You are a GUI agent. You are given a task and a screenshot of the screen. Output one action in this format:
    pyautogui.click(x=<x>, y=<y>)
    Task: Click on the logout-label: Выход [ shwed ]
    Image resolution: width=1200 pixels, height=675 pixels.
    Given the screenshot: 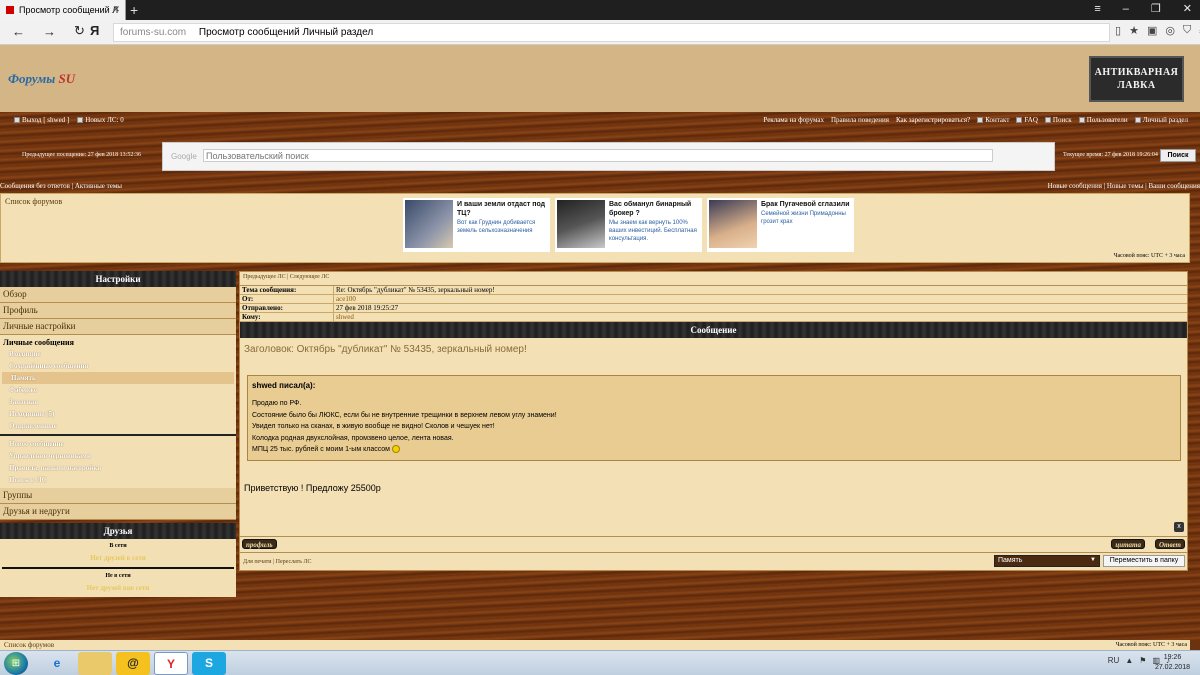 What is the action you would take?
    pyautogui.click(x=46, y=120)
    